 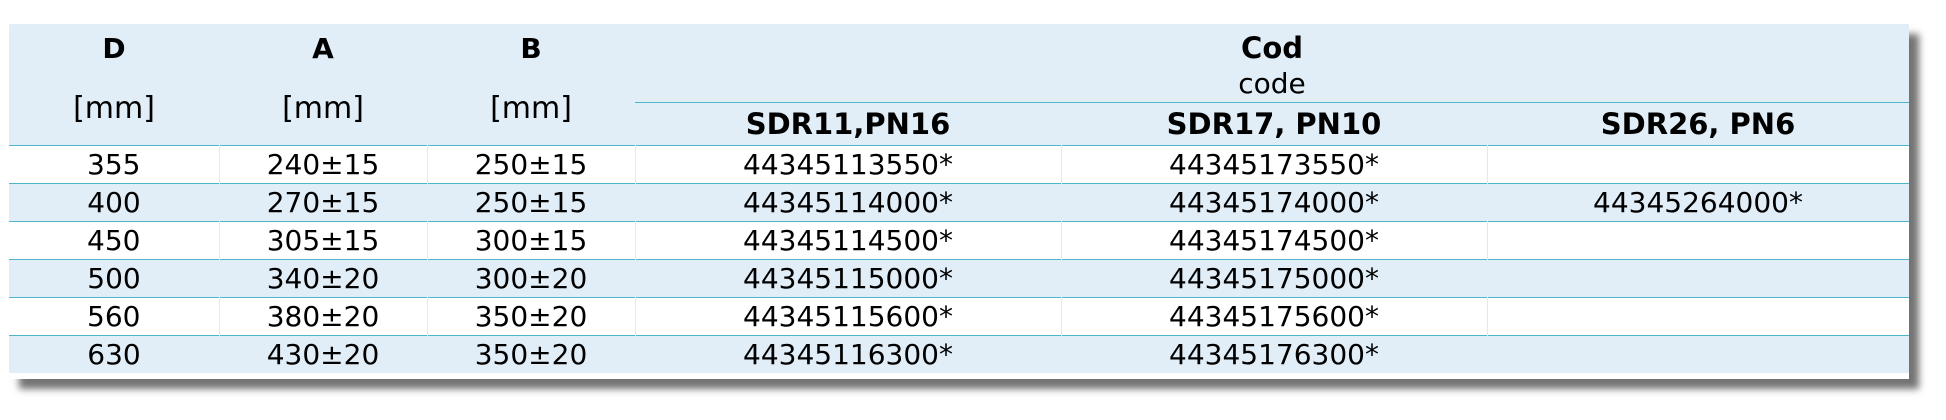 What do you see at coordinates (848, 124) in the screenshot?
I see `header-sdr11: SDR11,PN16` at bounding box center [848, 124].